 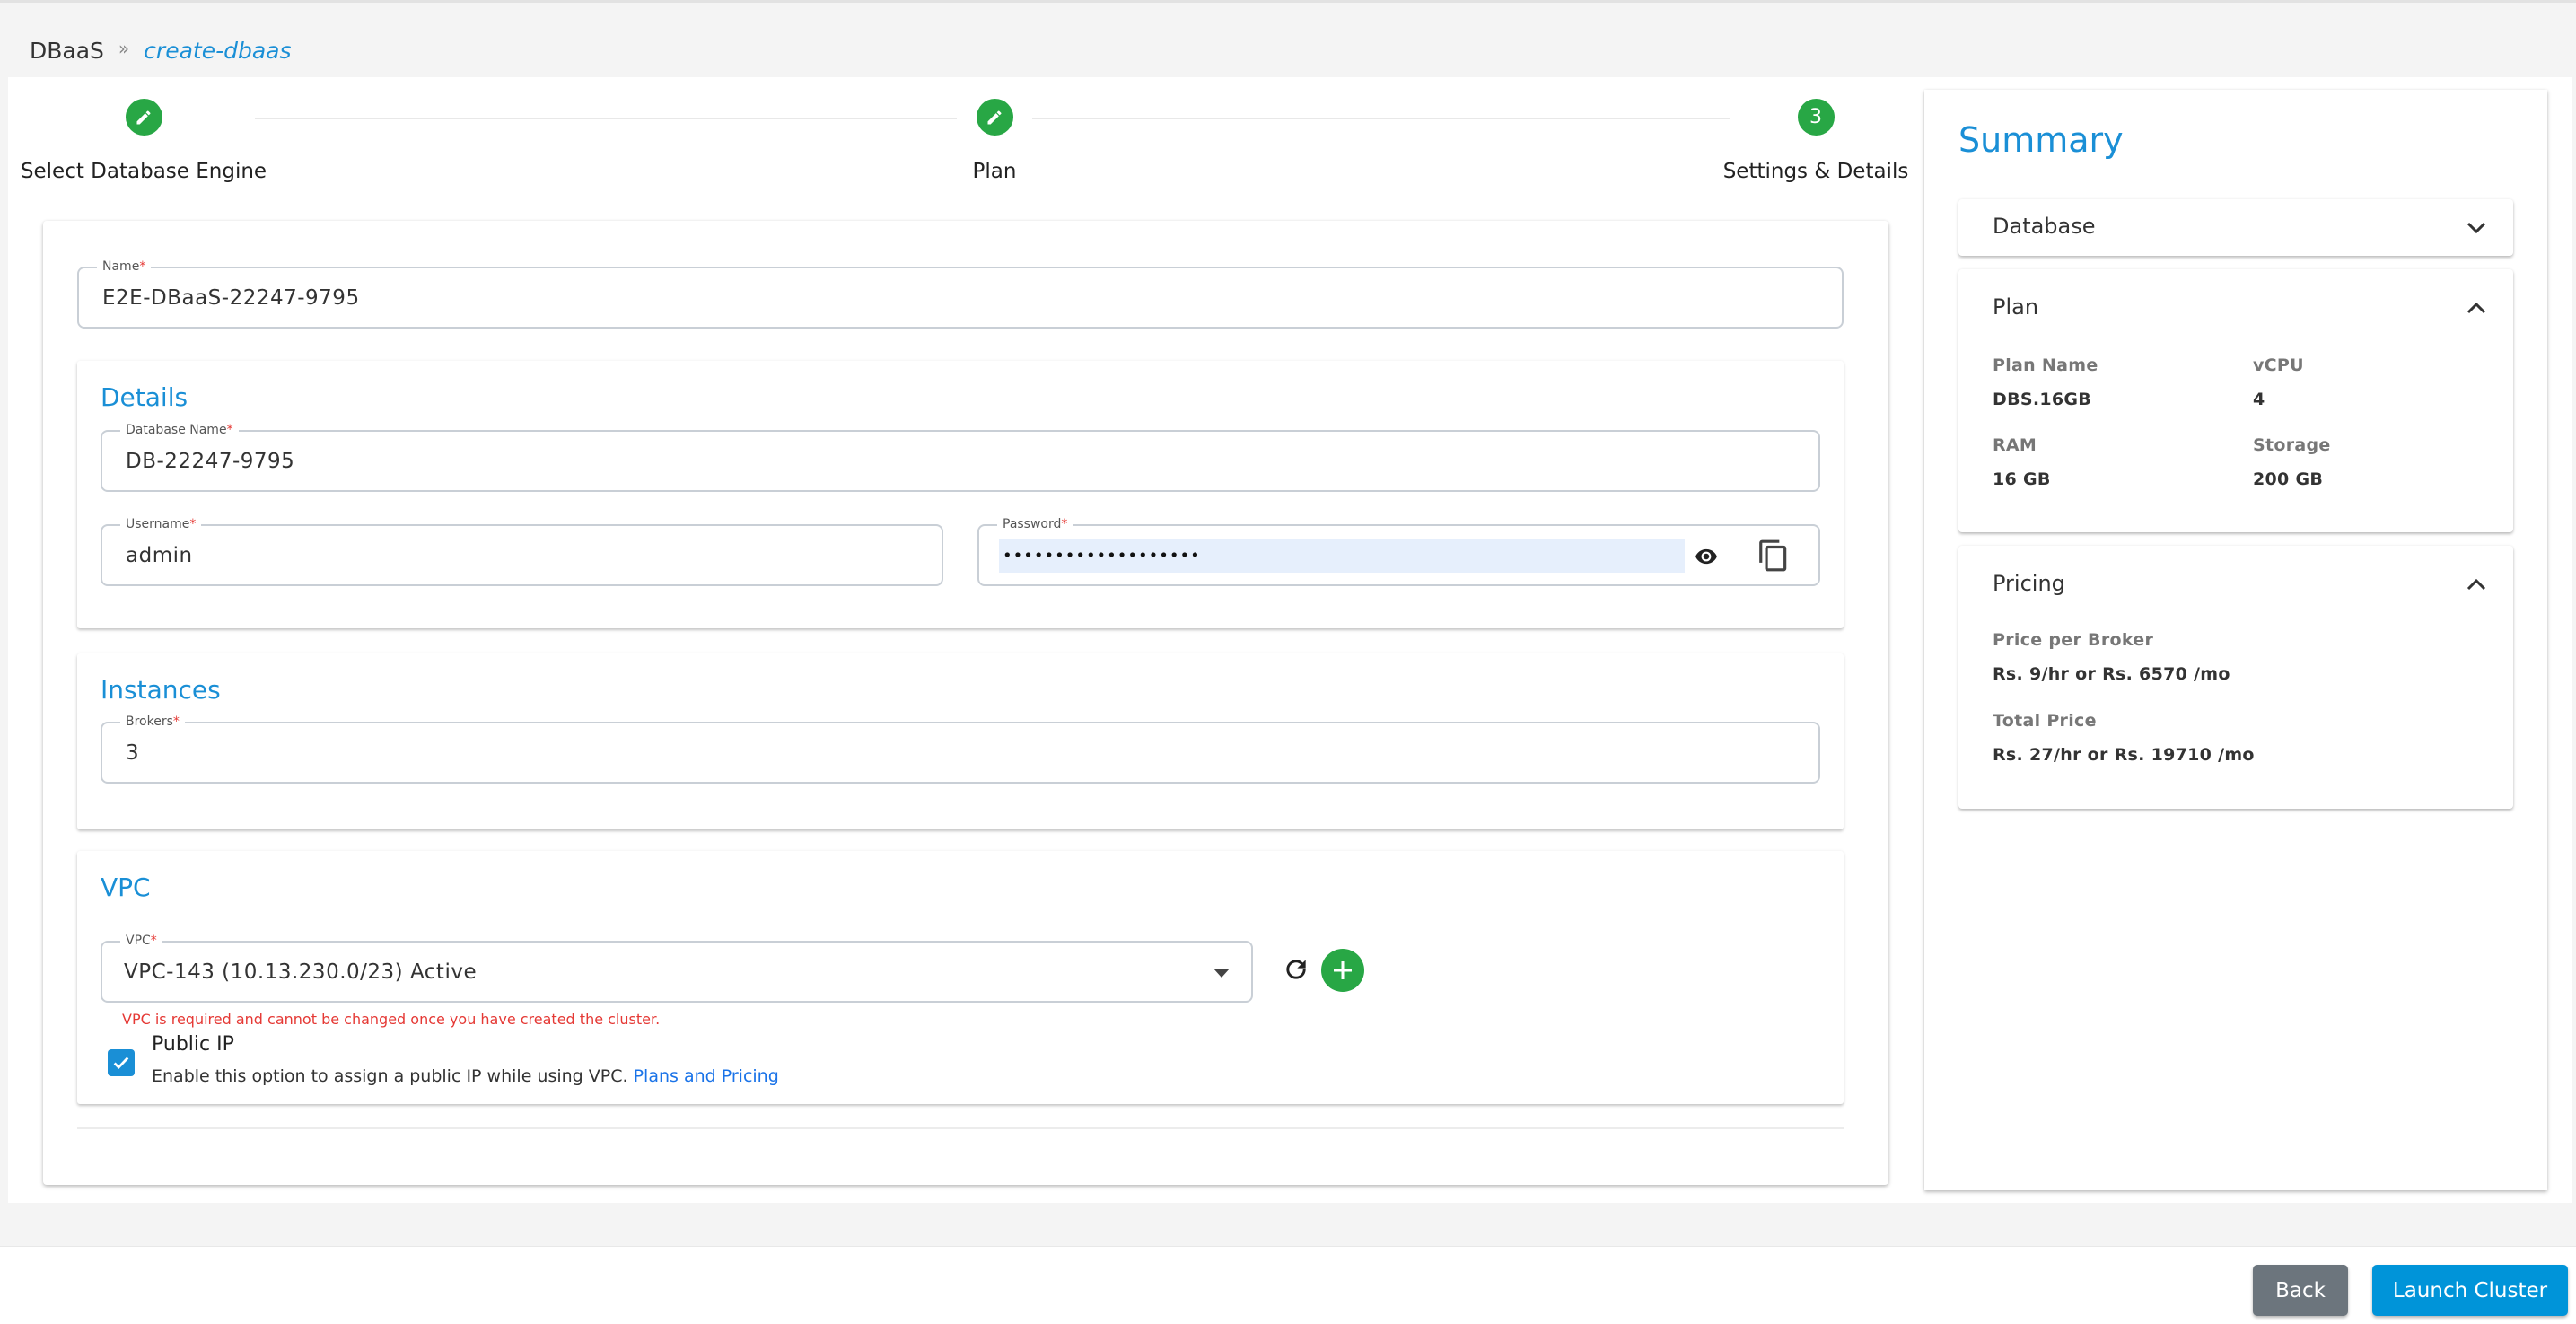 What do you see at coordinates (994, 171) in the screenshot?
I see `step-label: Plan` at bounding box center [994, 171].